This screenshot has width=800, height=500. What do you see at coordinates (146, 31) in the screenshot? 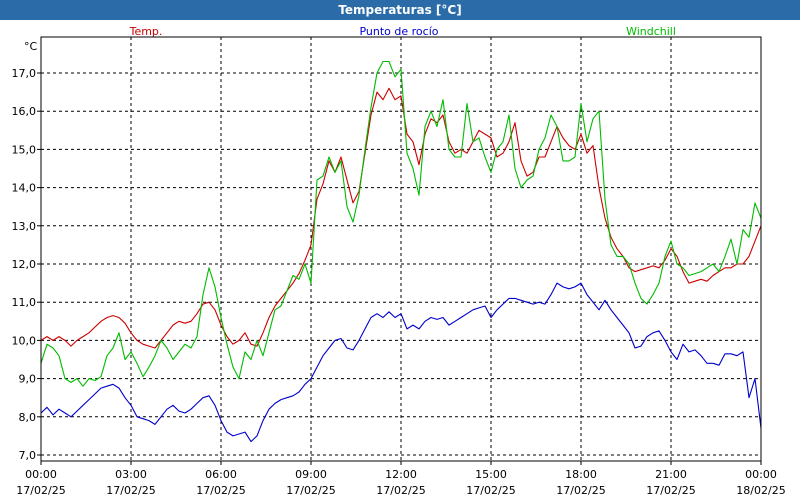
I see `legend-entry: Temp.` at bounding box center [146, 31].